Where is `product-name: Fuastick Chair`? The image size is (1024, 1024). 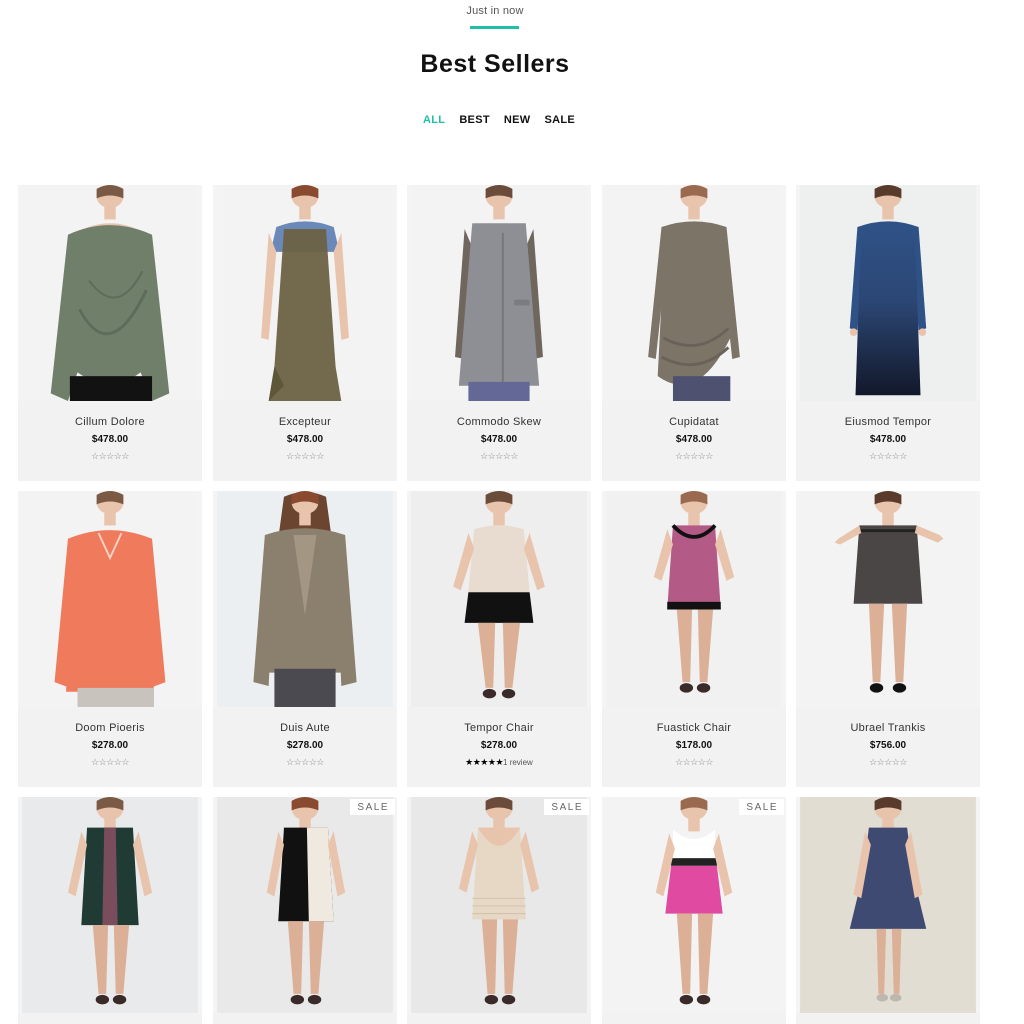
product-name: Fuastick Chair is located at coordinates (694, 728).